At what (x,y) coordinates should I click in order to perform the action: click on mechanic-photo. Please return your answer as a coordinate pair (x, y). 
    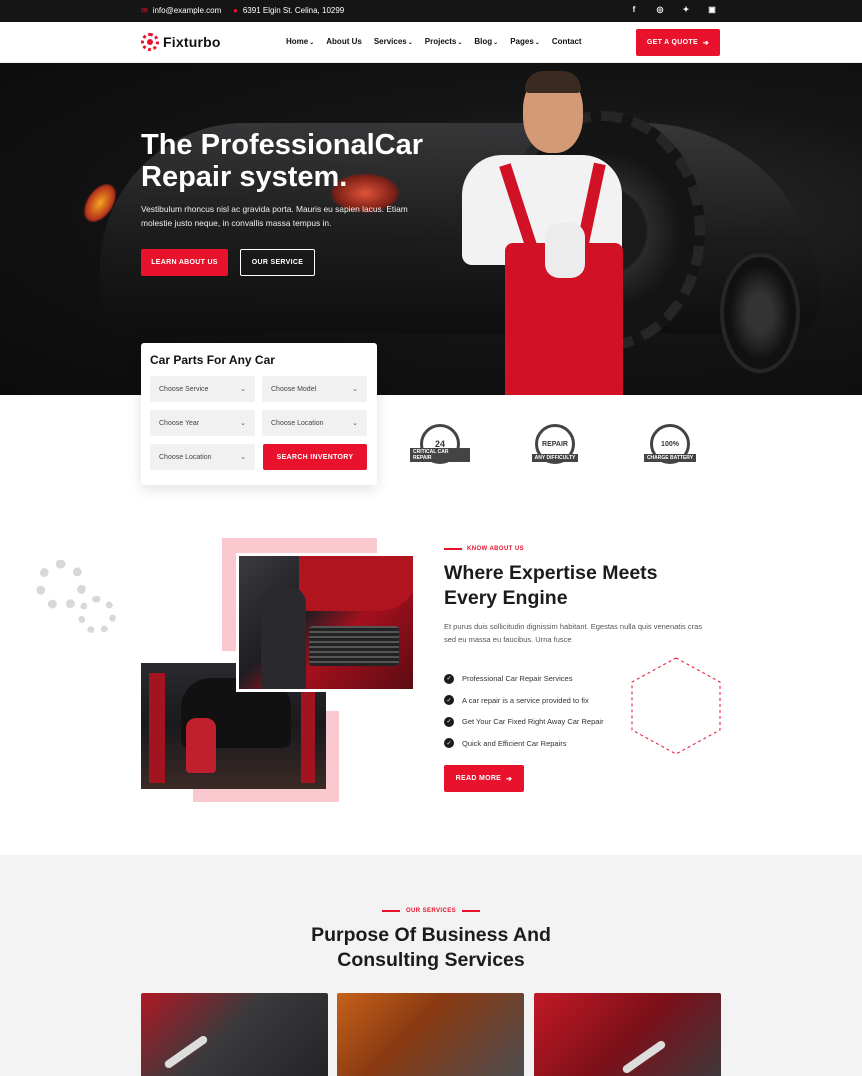
    Looking at the image, I should click on (326, 622).